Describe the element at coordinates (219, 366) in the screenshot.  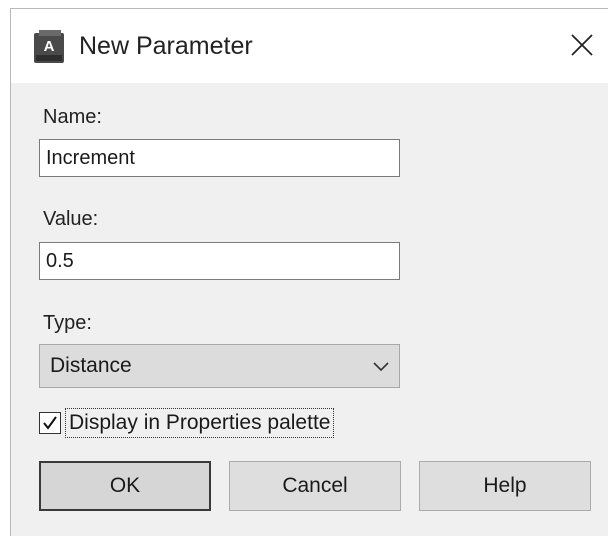
I see `type-dropdown: Distance` at that location.